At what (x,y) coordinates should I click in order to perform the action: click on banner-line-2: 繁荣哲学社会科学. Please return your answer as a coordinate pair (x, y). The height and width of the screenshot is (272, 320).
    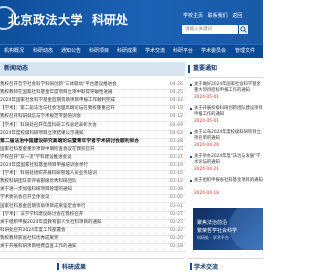
    Looking at the image, I should click on (217, 231).